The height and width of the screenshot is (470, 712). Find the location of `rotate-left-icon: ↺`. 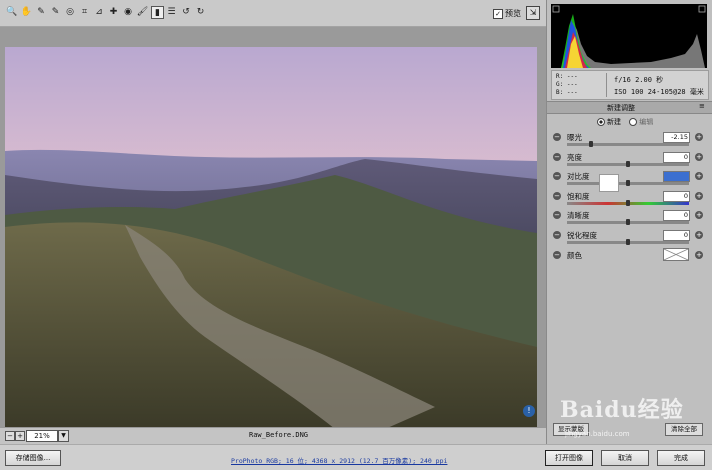

rotate-left-icon: ↺ is located at coordinates (186, 12).